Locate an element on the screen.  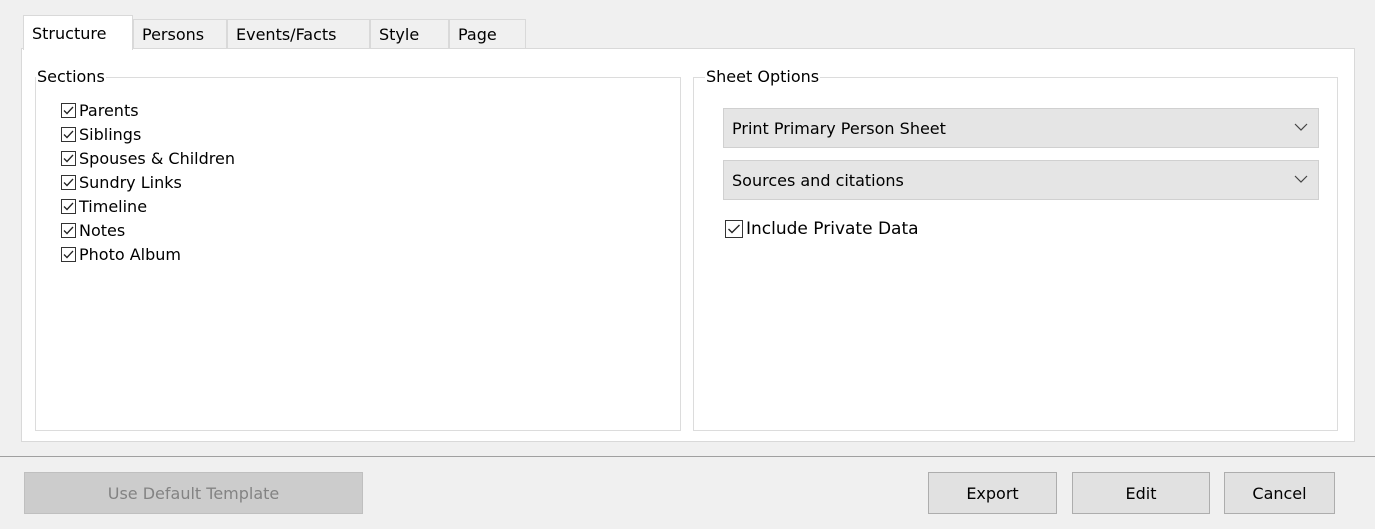
section-photo-album-checkbox: Photo Album is located at coordinates (121, 254).